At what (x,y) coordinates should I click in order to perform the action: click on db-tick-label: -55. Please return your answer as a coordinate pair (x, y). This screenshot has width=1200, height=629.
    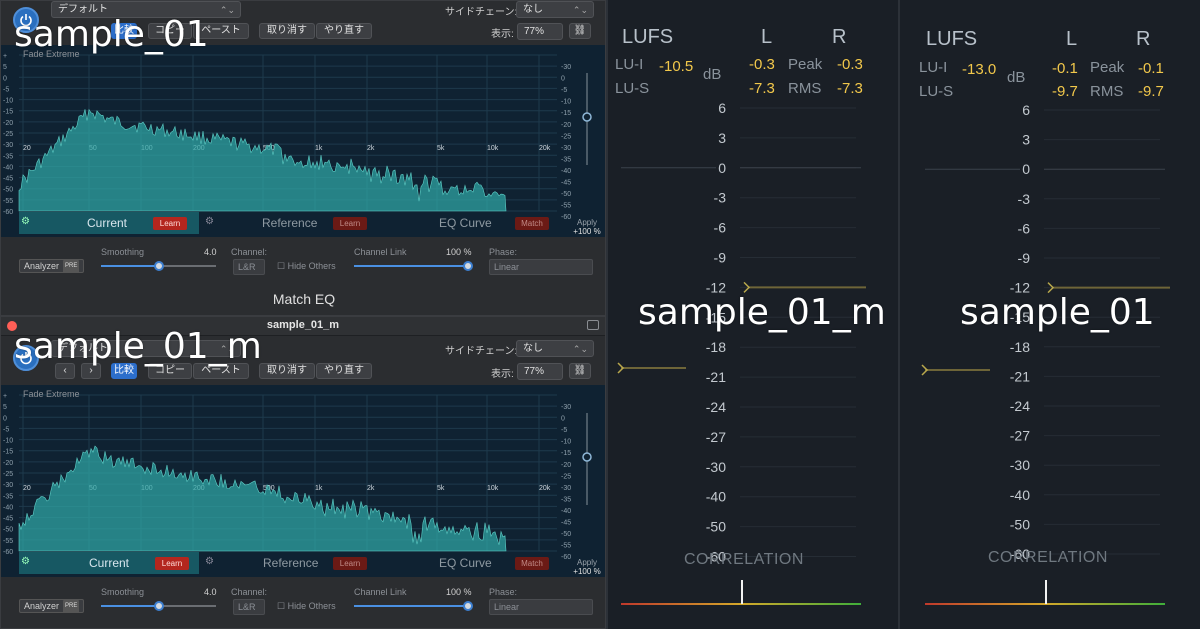
    Looking at the image, I should click on (8, 541).